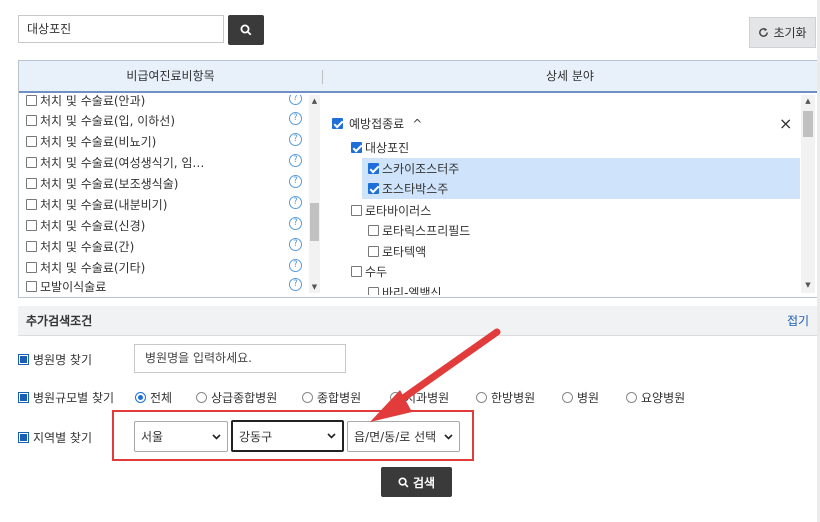  What do you see at coordinates (121, 29) in the screenshot?
I see `search-input: 대상포진` at bounding box center [121, 29].